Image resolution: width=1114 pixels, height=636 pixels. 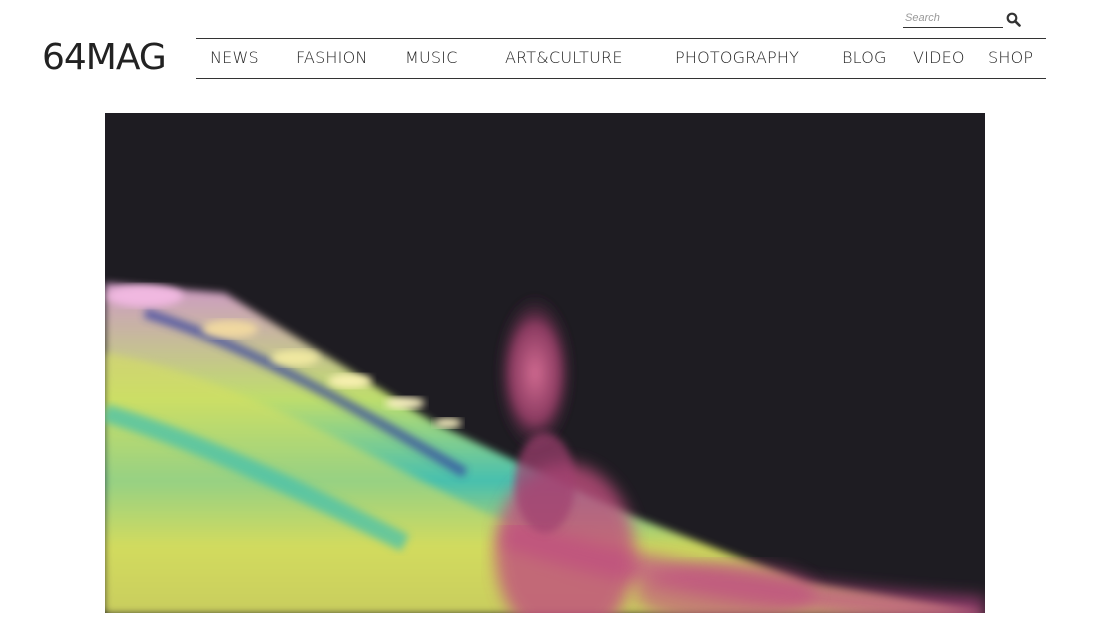 What do you see at coordinates (953, 18) in the screenshot?
I see `search-input` at bounding box center [953, 18].